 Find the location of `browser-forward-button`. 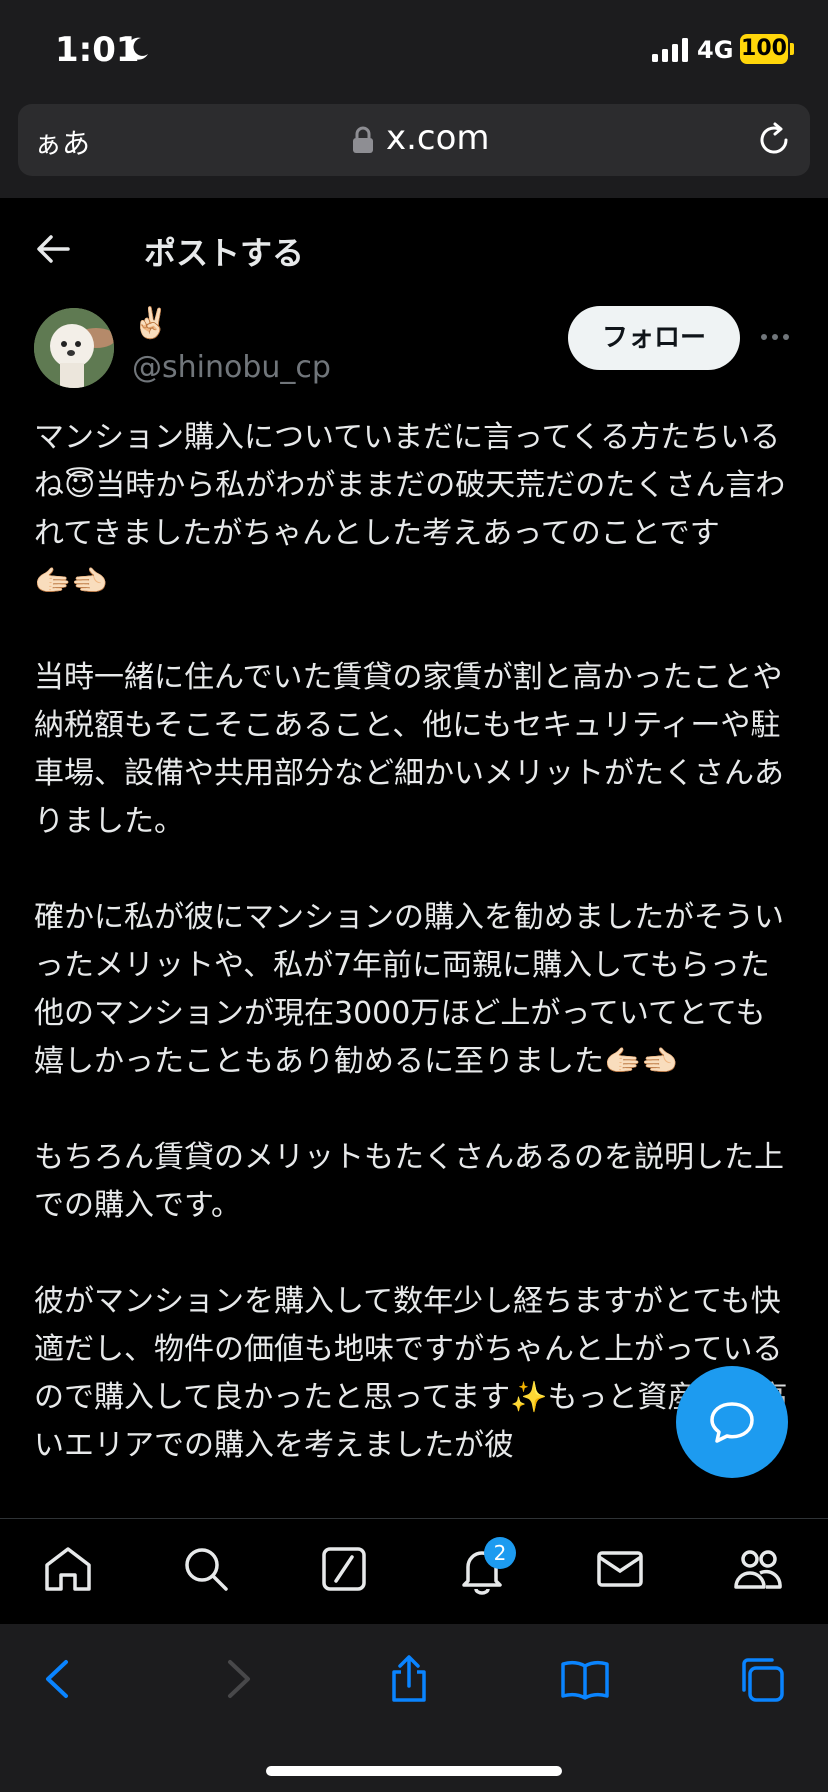

browser-forward-button is located at coordinates (237, 1679).